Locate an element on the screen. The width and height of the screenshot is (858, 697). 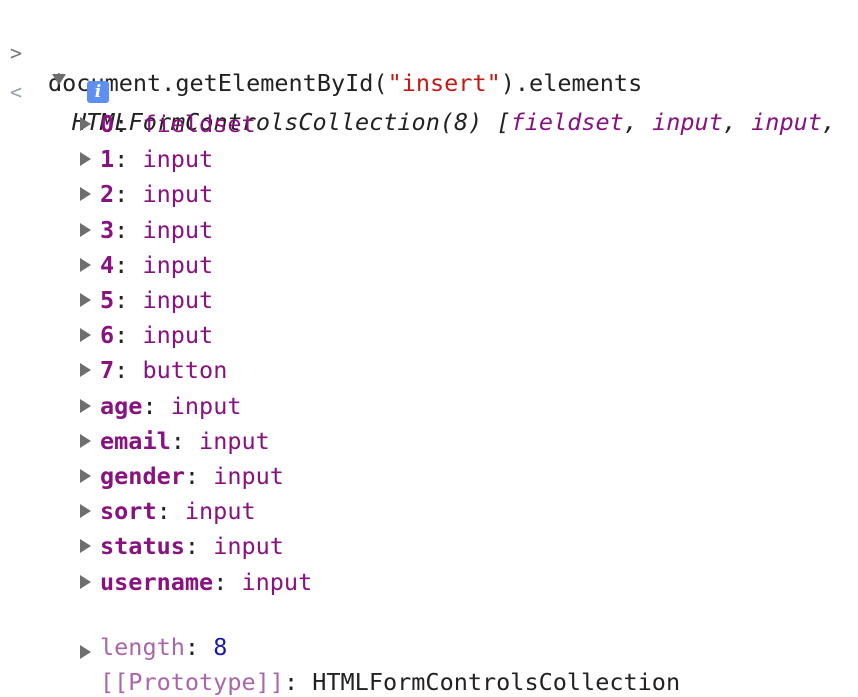
entry-key: username is located at coordinates (157, 582).